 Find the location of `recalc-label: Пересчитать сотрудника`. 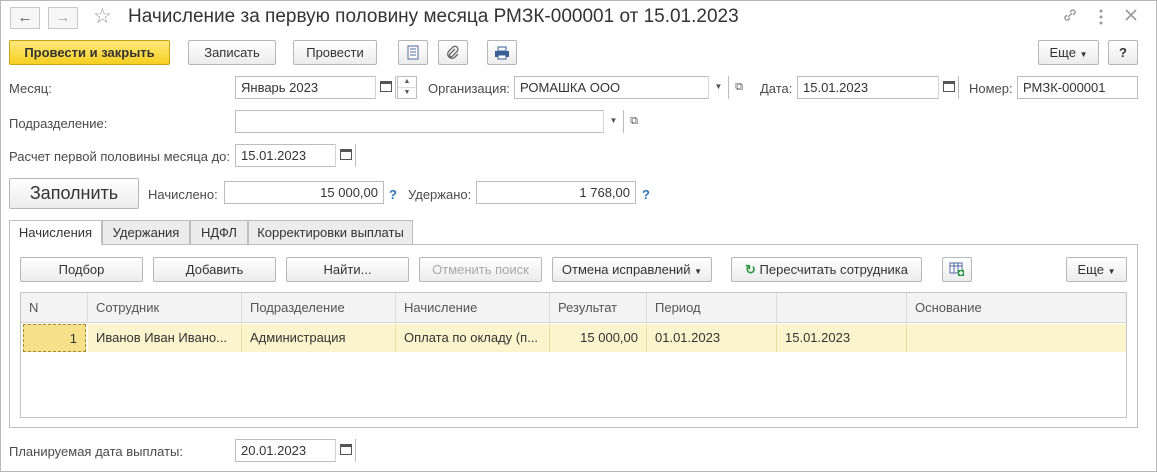

recalc-label: Пересчитать сотрудника is located at coordinates (833, 269).